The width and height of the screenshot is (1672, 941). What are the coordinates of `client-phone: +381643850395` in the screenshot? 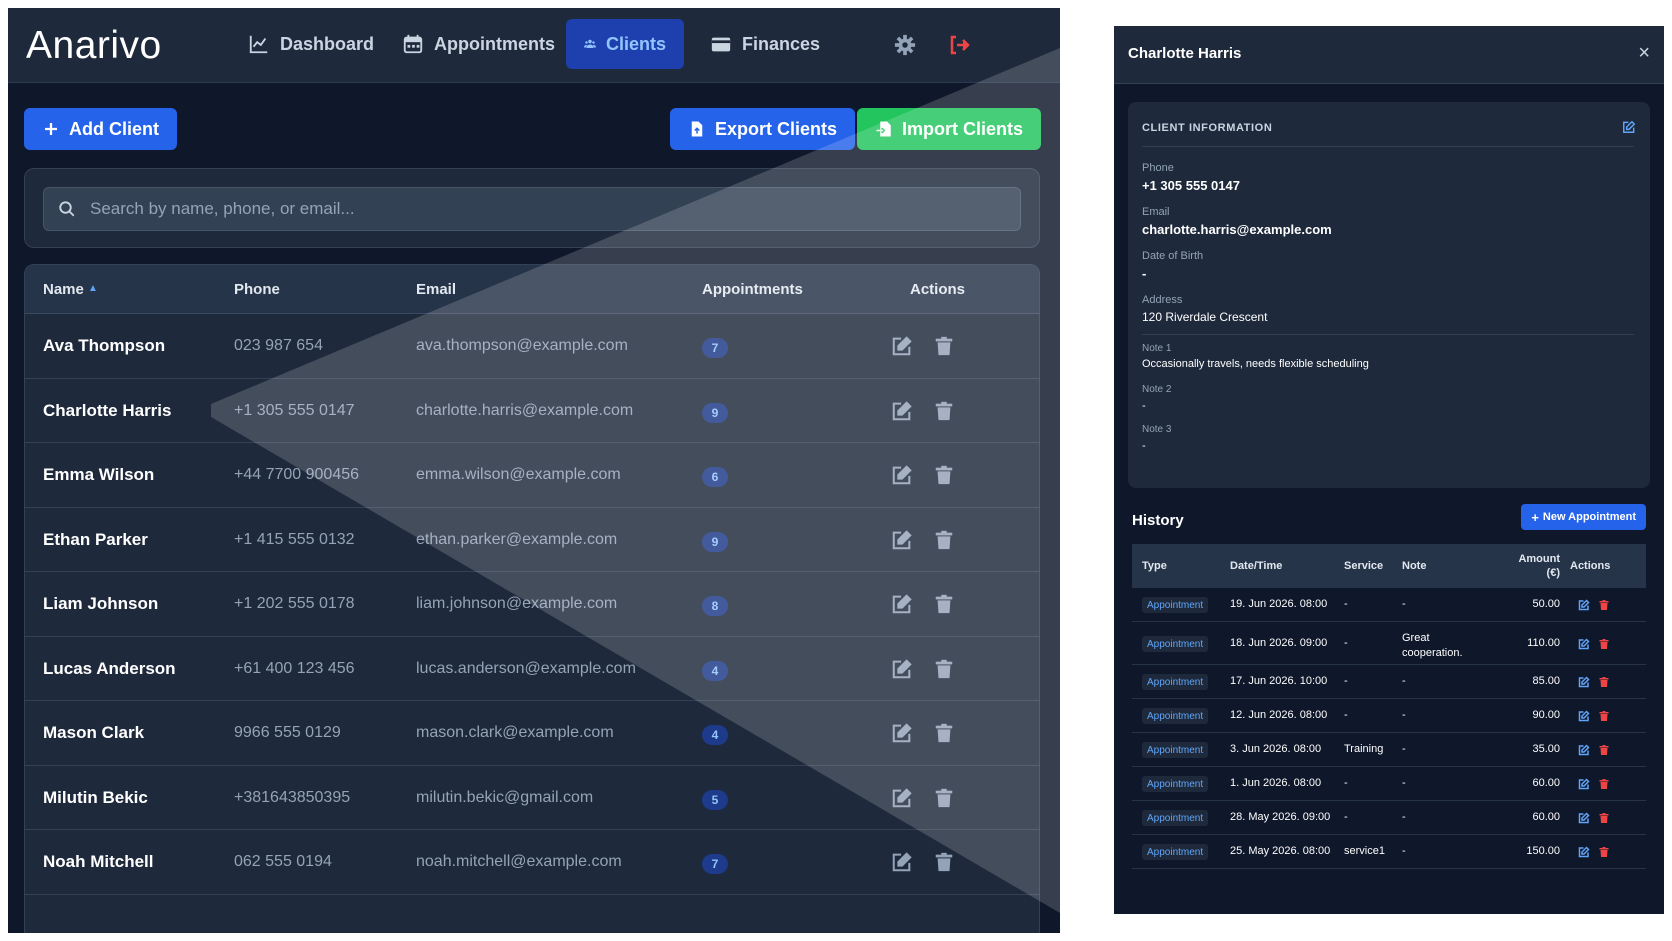 It's located at (292, 797).